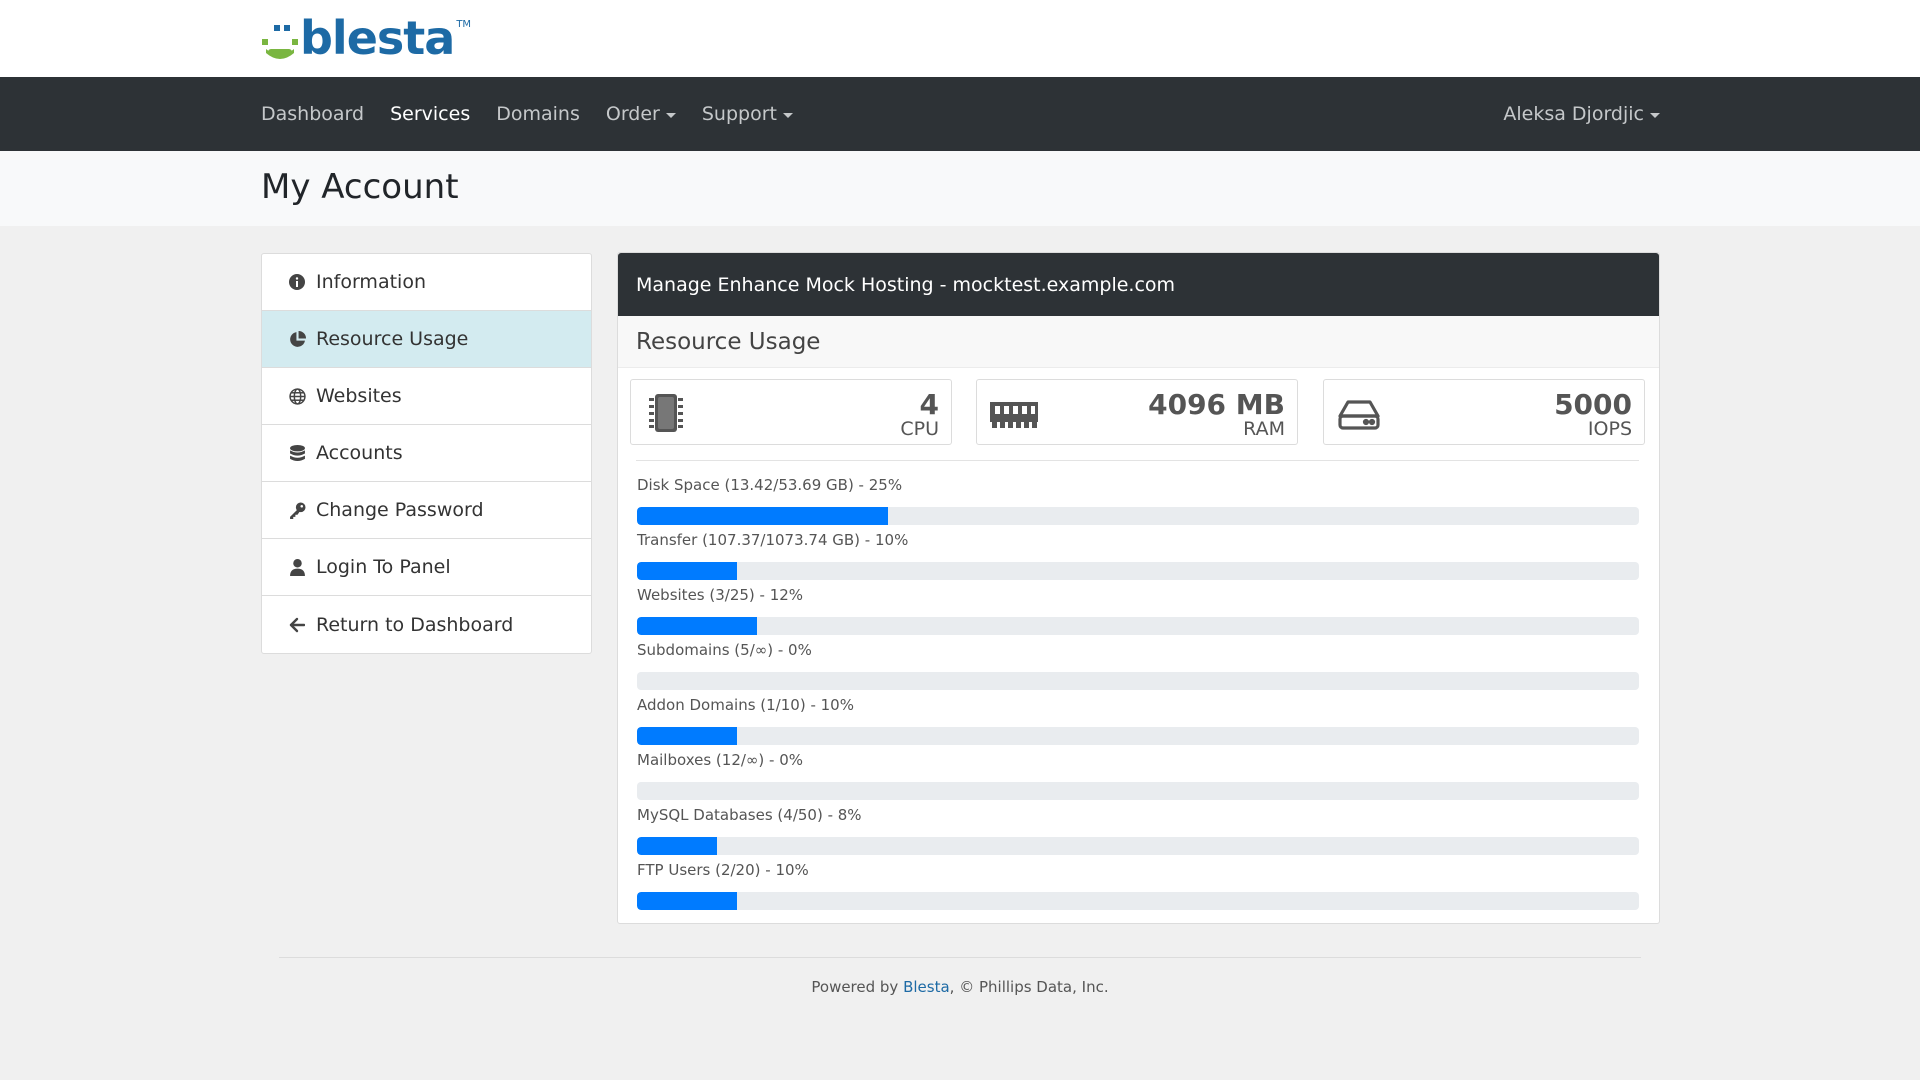  What do you see at coordinates (1138, 342) in the screenshot?
I see `panel-subheading: Resource Usage` at bounding box center [1138, 342].